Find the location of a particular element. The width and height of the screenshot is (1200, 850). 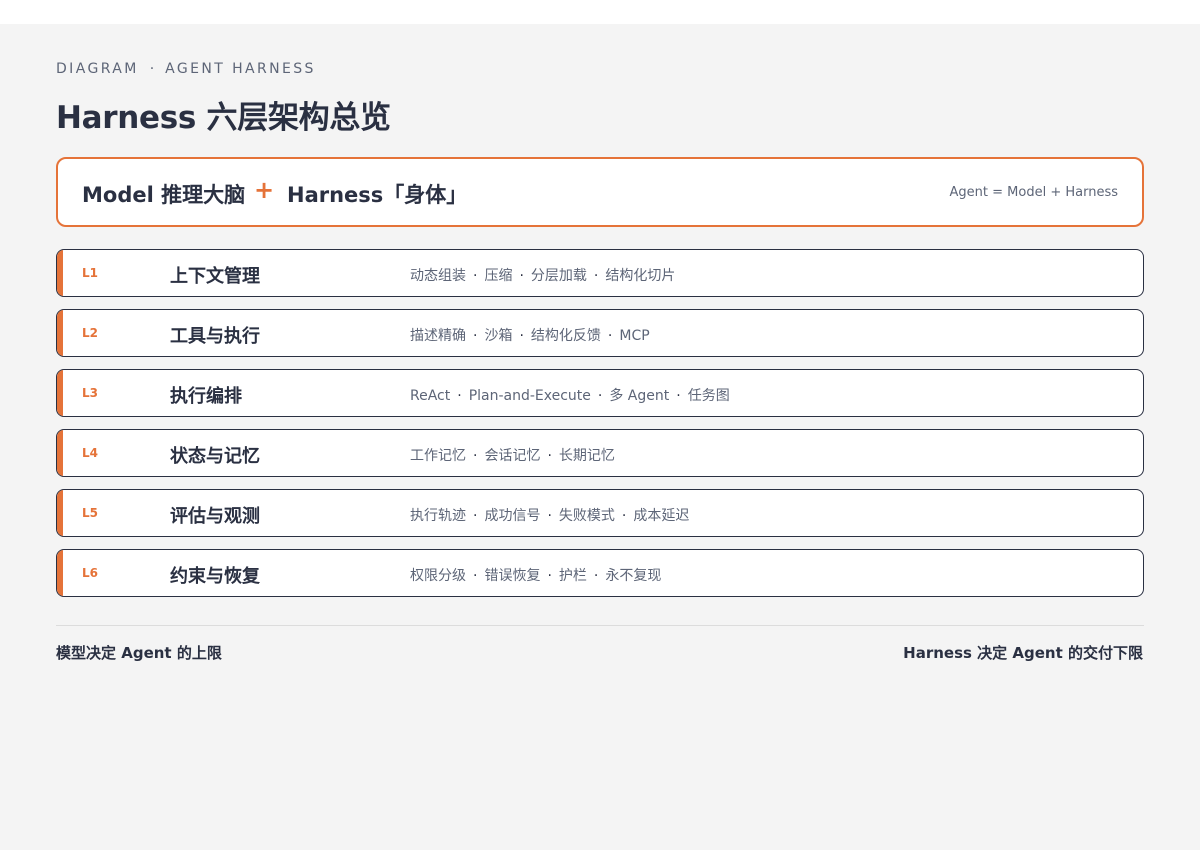

layer-code: L5 is located at coordinates (90, 513).